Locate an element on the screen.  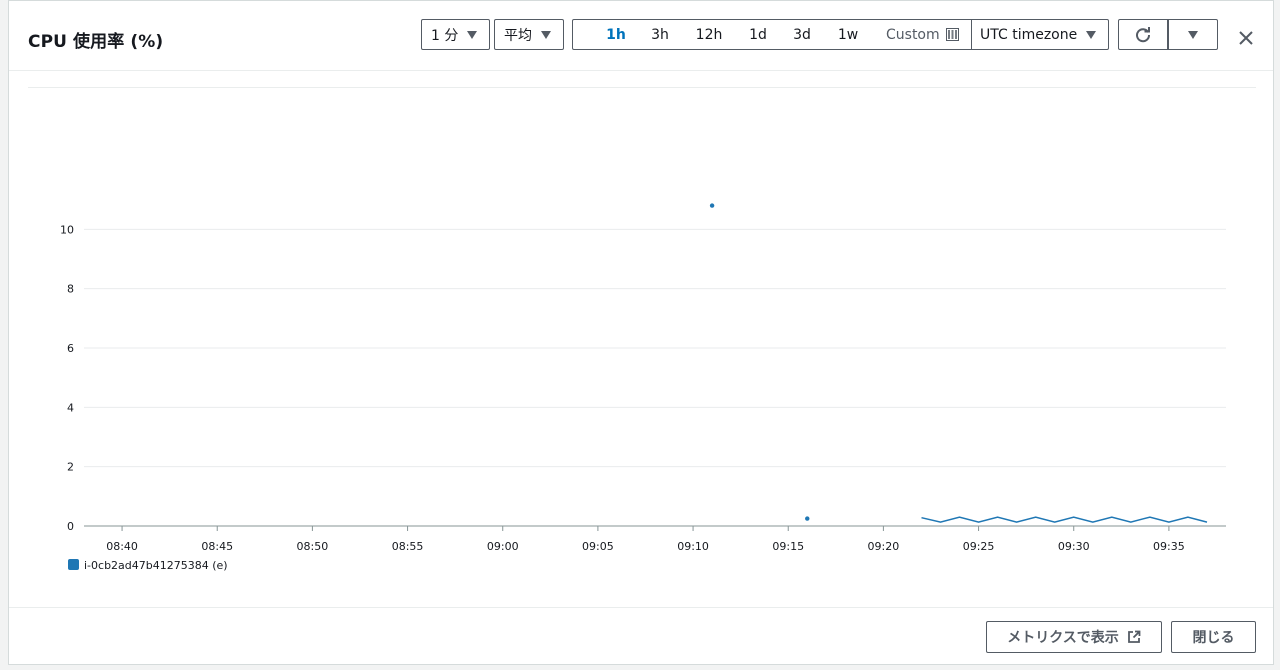
statistic-select: 平均 is located at coordinates (529, 34).